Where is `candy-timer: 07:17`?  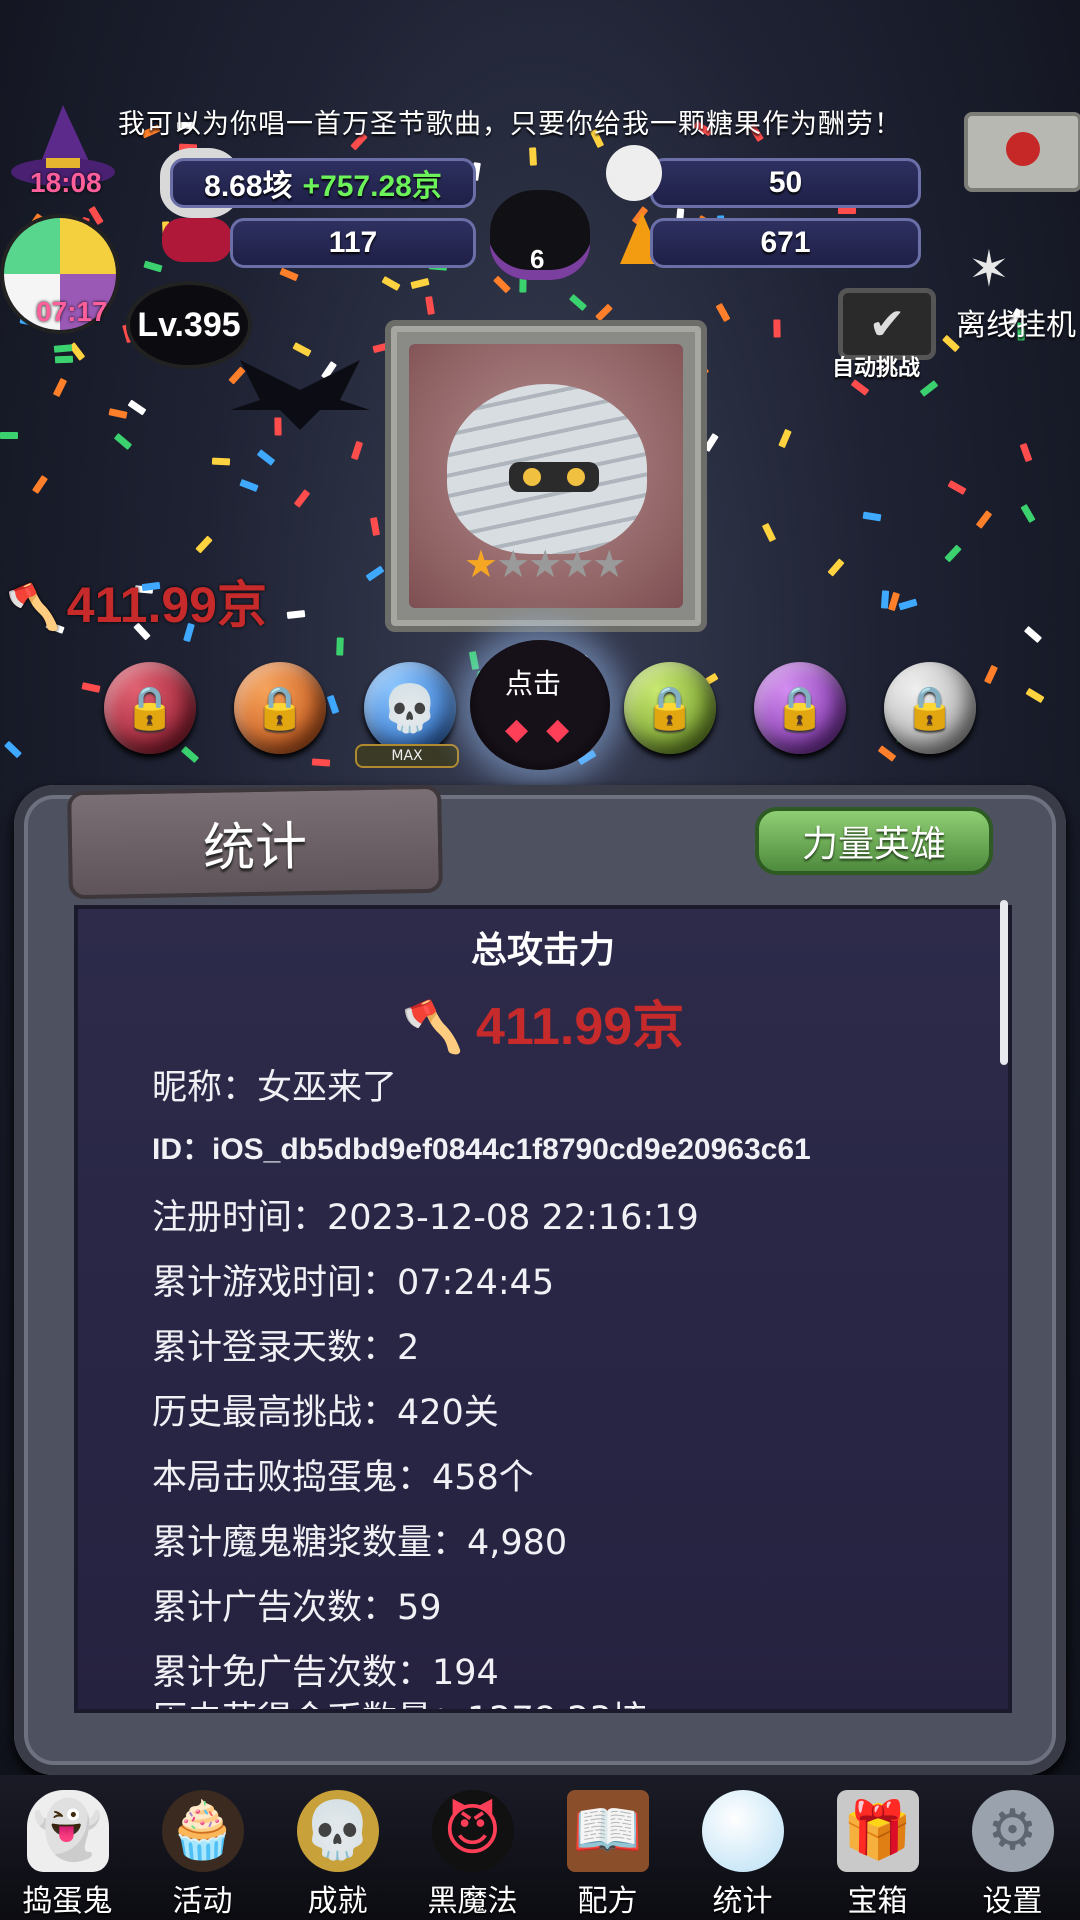 candy-timer: 07:17 is located at coordinates (72, 311).